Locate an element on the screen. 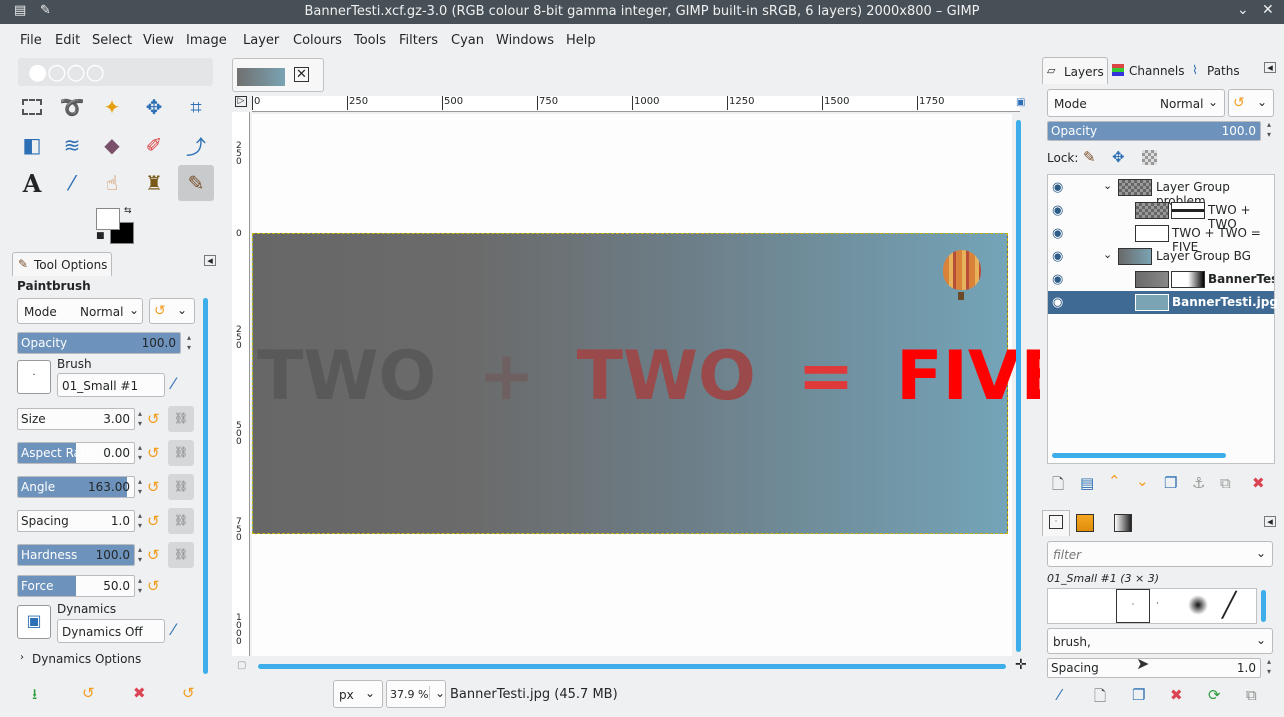 This screenshot has width=1284, height=717. opacity-spinner: ▴ ▾ is located at coordinates (189, 344).